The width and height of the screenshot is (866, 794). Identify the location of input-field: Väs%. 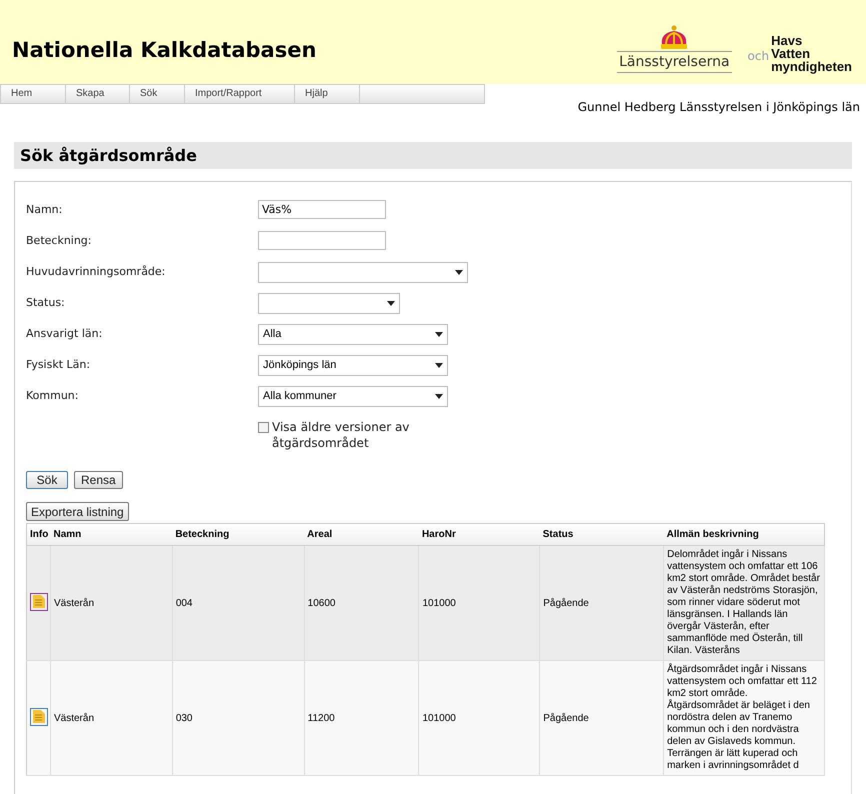
(322, 209).